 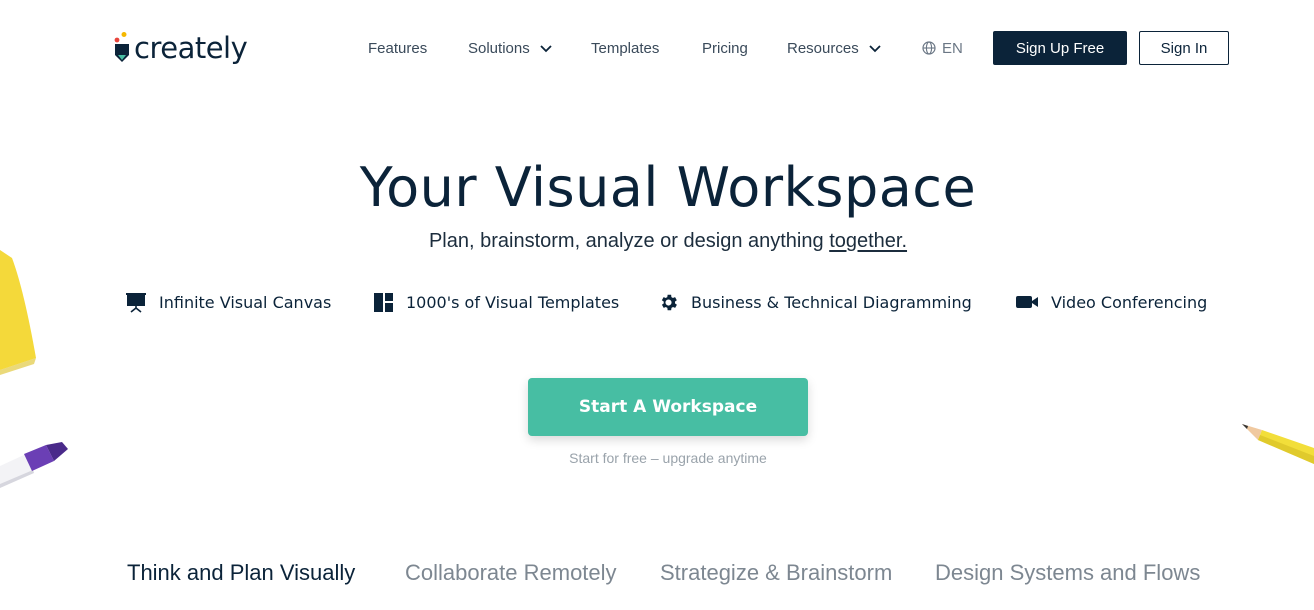 What do you see at coordinates (668, 187) in the screenshot?
I see `hero-title: Your Visual Workspace` at bounding box center [668, 187].